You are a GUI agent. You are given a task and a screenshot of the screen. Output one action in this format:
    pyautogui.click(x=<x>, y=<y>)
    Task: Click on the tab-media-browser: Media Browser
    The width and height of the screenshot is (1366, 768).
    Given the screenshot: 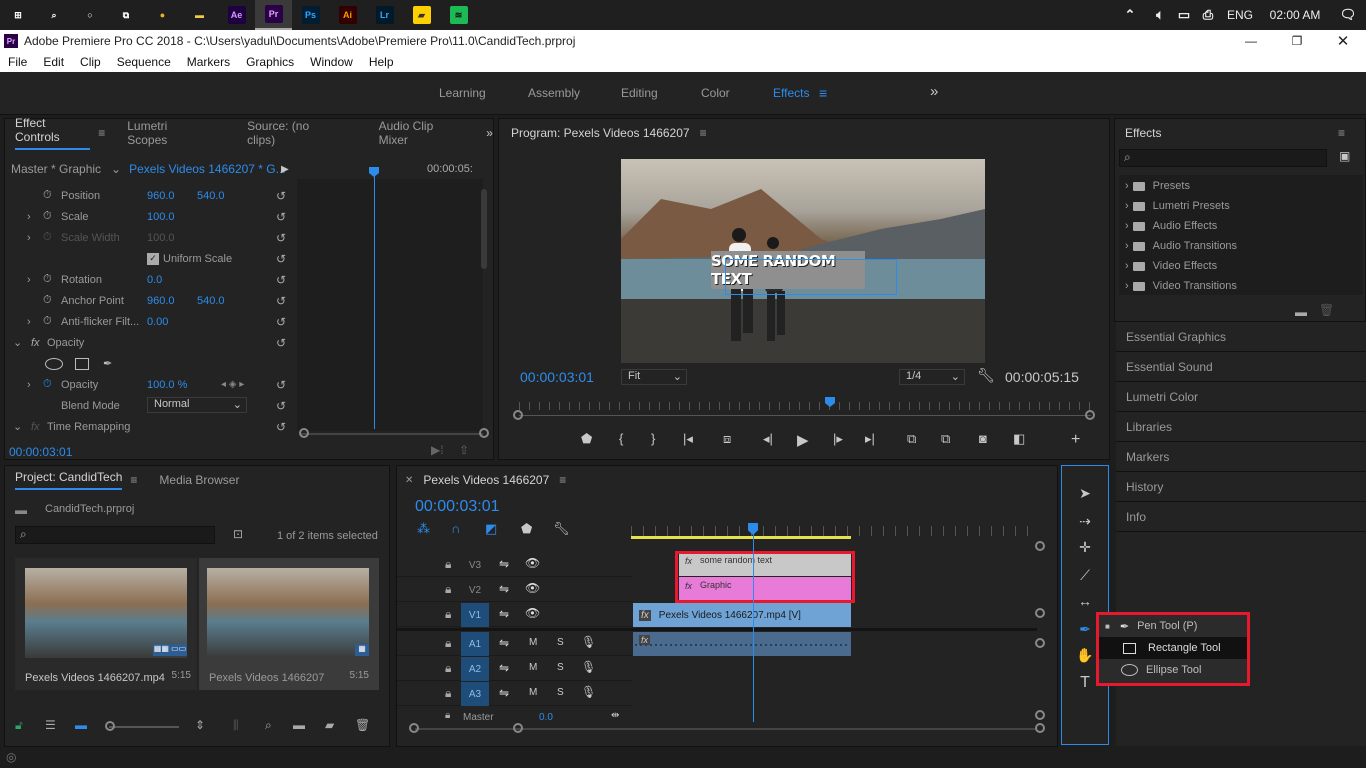 What is the action you would take?
    pyautogui.click(x=199, y=480)
    